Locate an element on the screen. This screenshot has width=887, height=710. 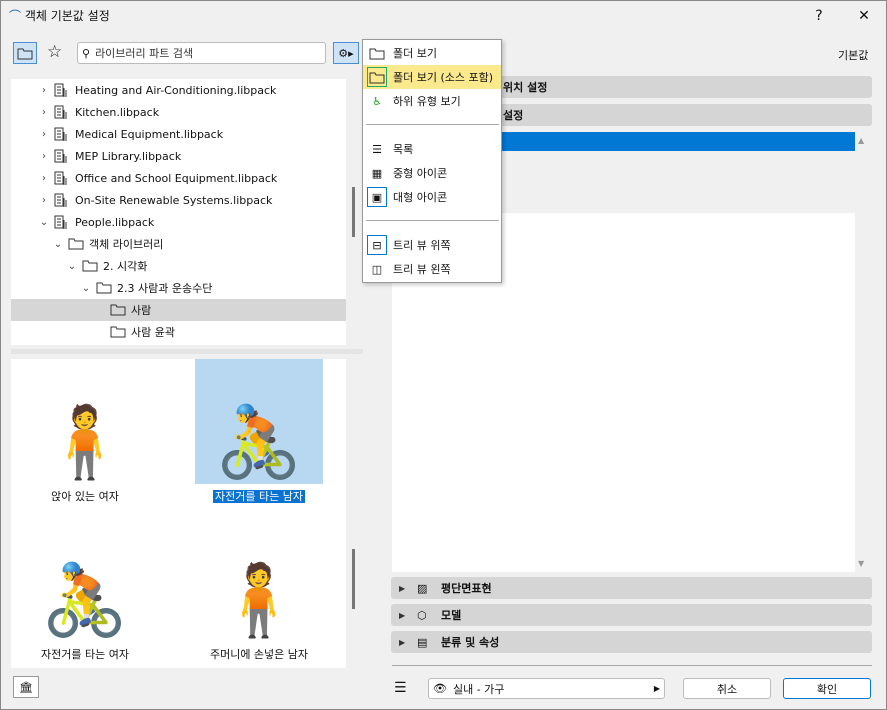
medium-icons-icon: ▦ is located at coordinates (377, 173).